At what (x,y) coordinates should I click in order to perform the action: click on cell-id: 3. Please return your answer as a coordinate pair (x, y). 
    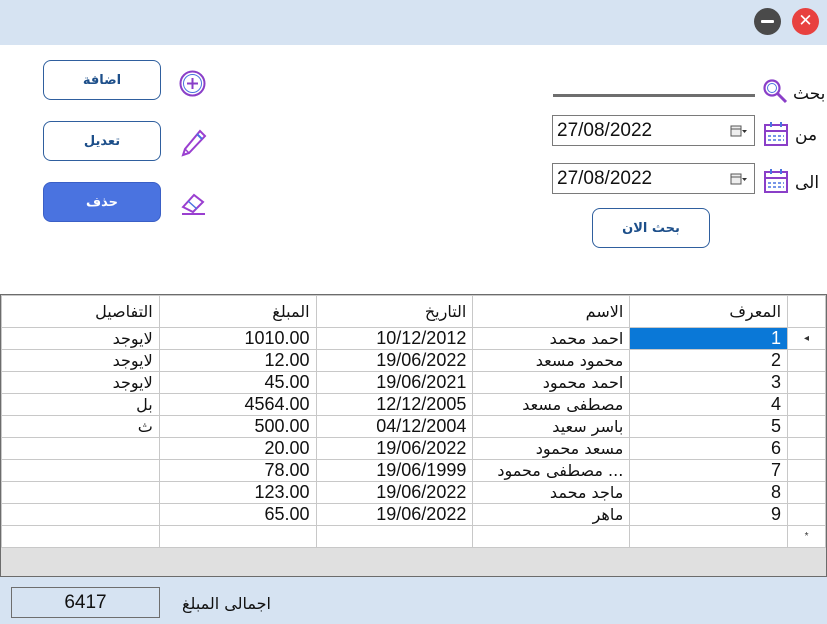
    Looking at the image, I should click on (709, 382).